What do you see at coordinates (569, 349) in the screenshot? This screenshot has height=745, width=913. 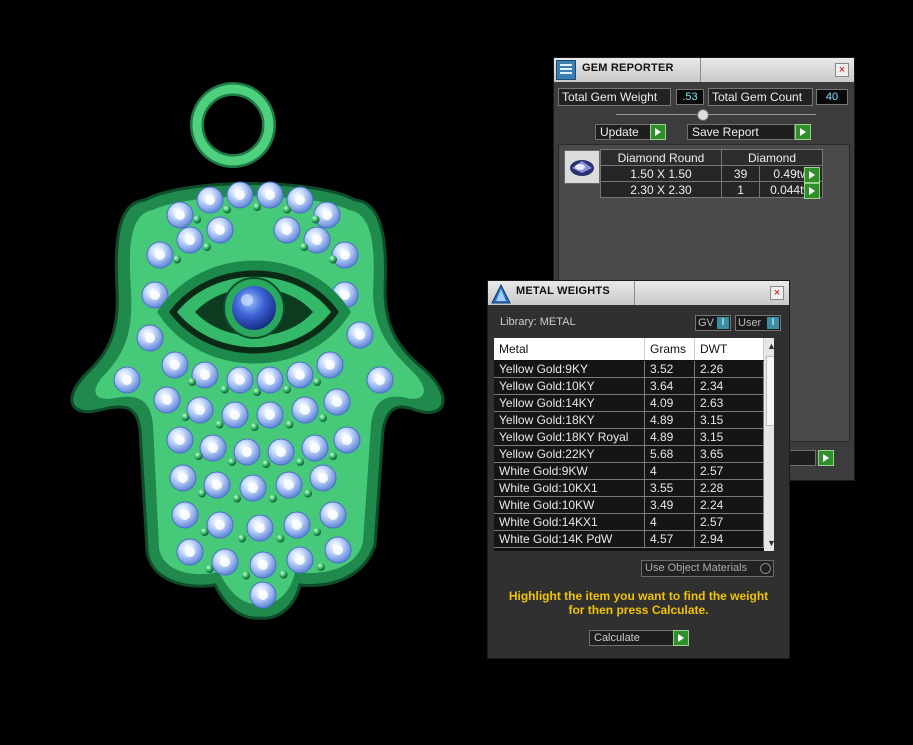 I see `column-metal: Metal` at bounding box center [569, 349].